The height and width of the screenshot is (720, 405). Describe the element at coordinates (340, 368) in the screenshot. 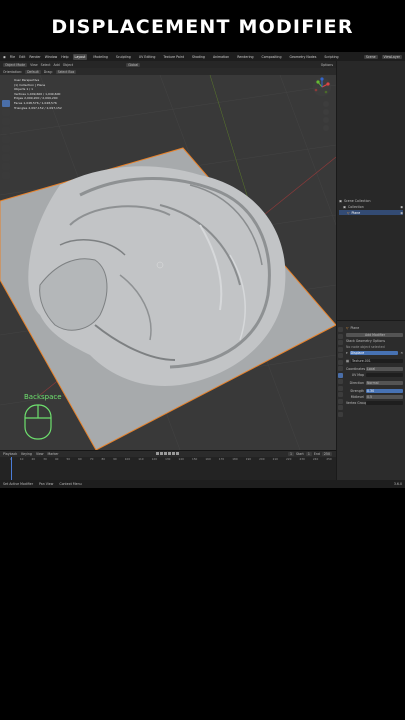

I see `object-tab-icon` at that location.